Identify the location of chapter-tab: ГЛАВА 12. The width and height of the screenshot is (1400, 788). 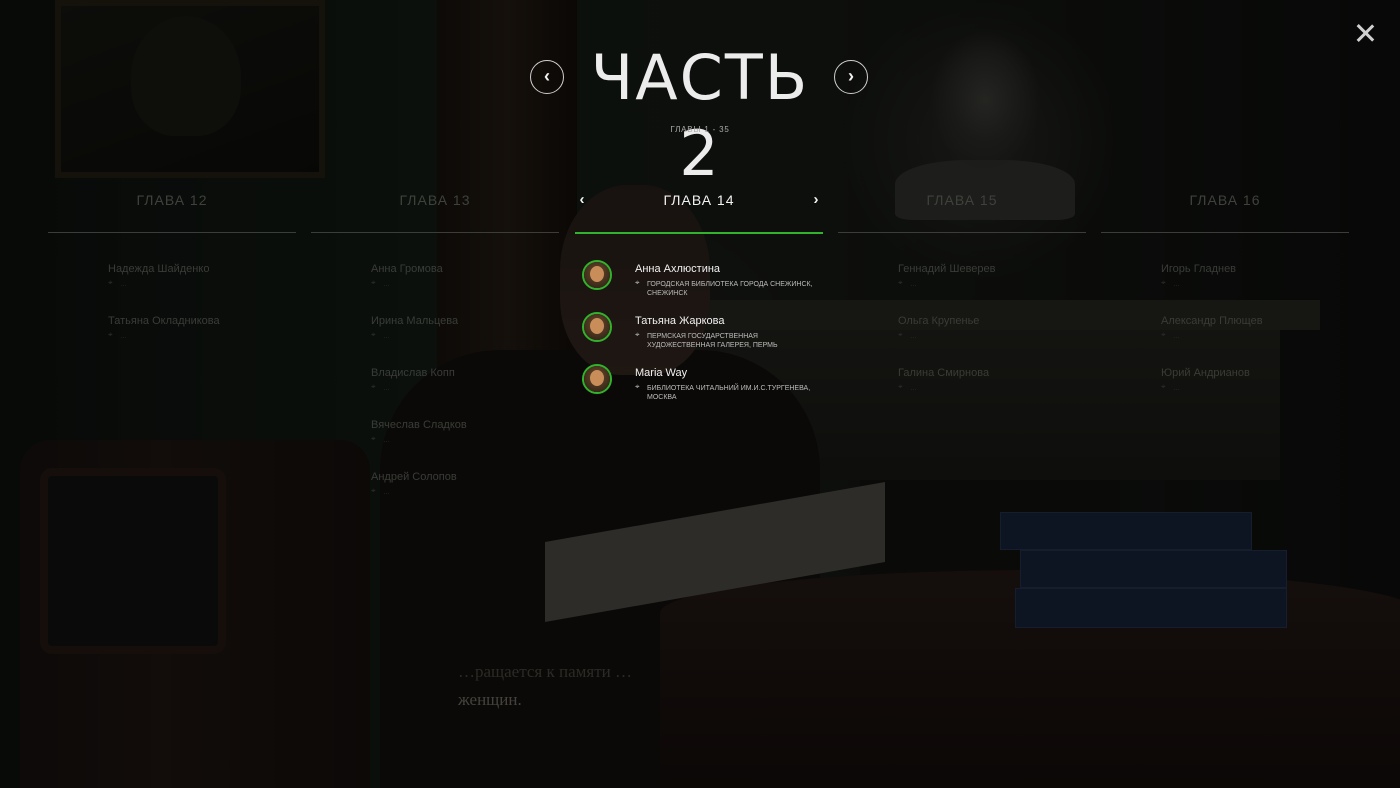
(172, 200).